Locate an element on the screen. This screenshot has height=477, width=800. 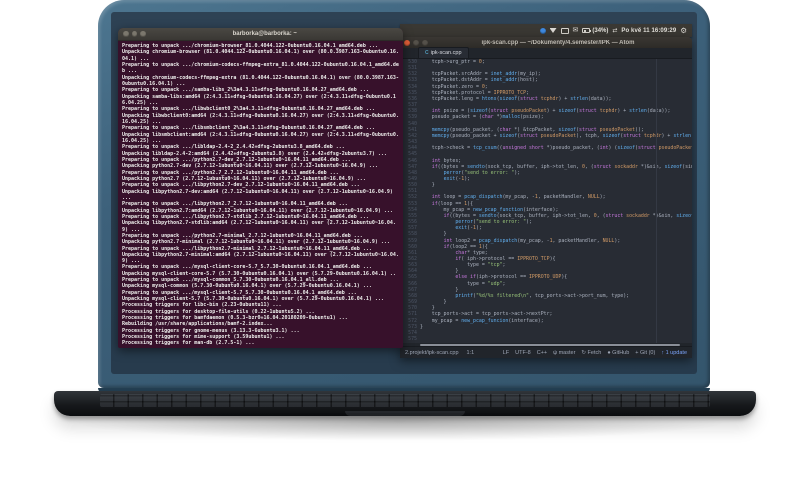
encoding-indicator: UTF-8 is located at coordinates (523, 353).